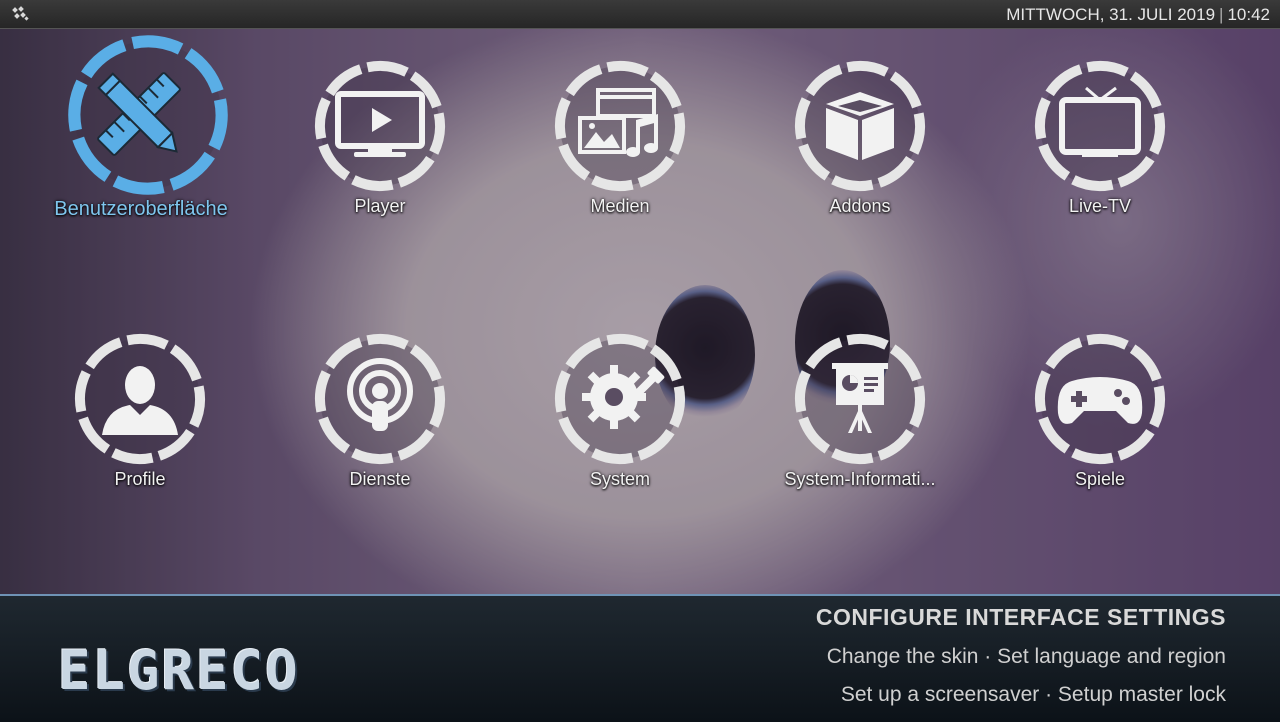  I want to click on description-line-2: Set up a screensaver · Setup master lock, so click(1033, 694).